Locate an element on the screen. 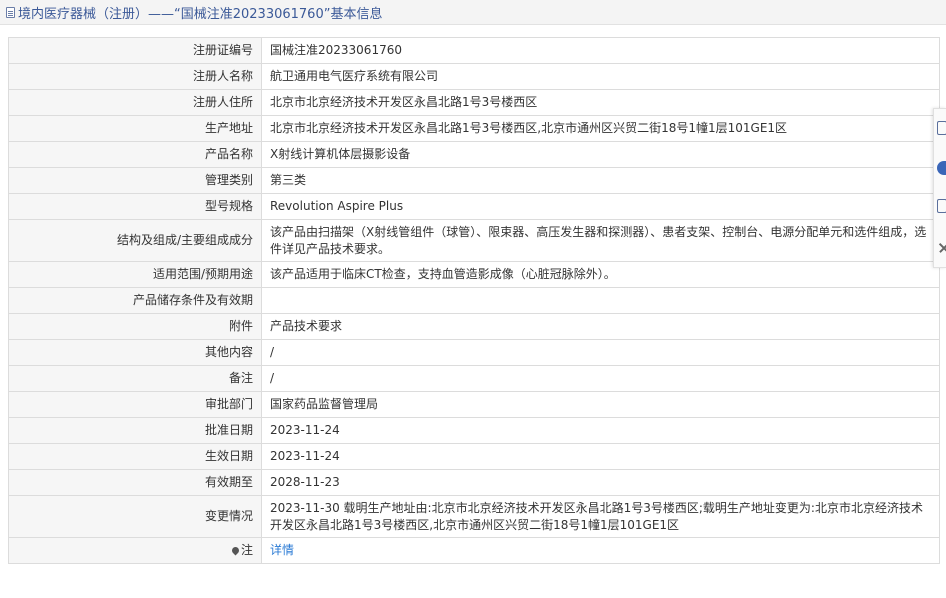 This screenshot has height=598, width=946. row-value: 航卫通用电气医疗系统有限公司 is located at coordinates (600, 76).